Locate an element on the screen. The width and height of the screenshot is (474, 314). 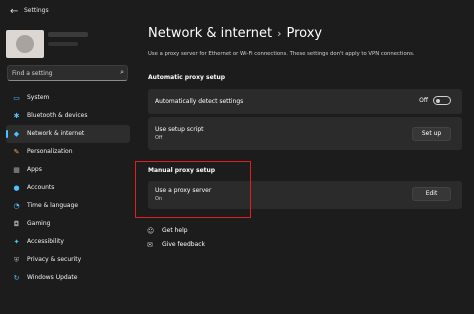
get-help-link: ☺ Get help is located at coordinates (176, 231).